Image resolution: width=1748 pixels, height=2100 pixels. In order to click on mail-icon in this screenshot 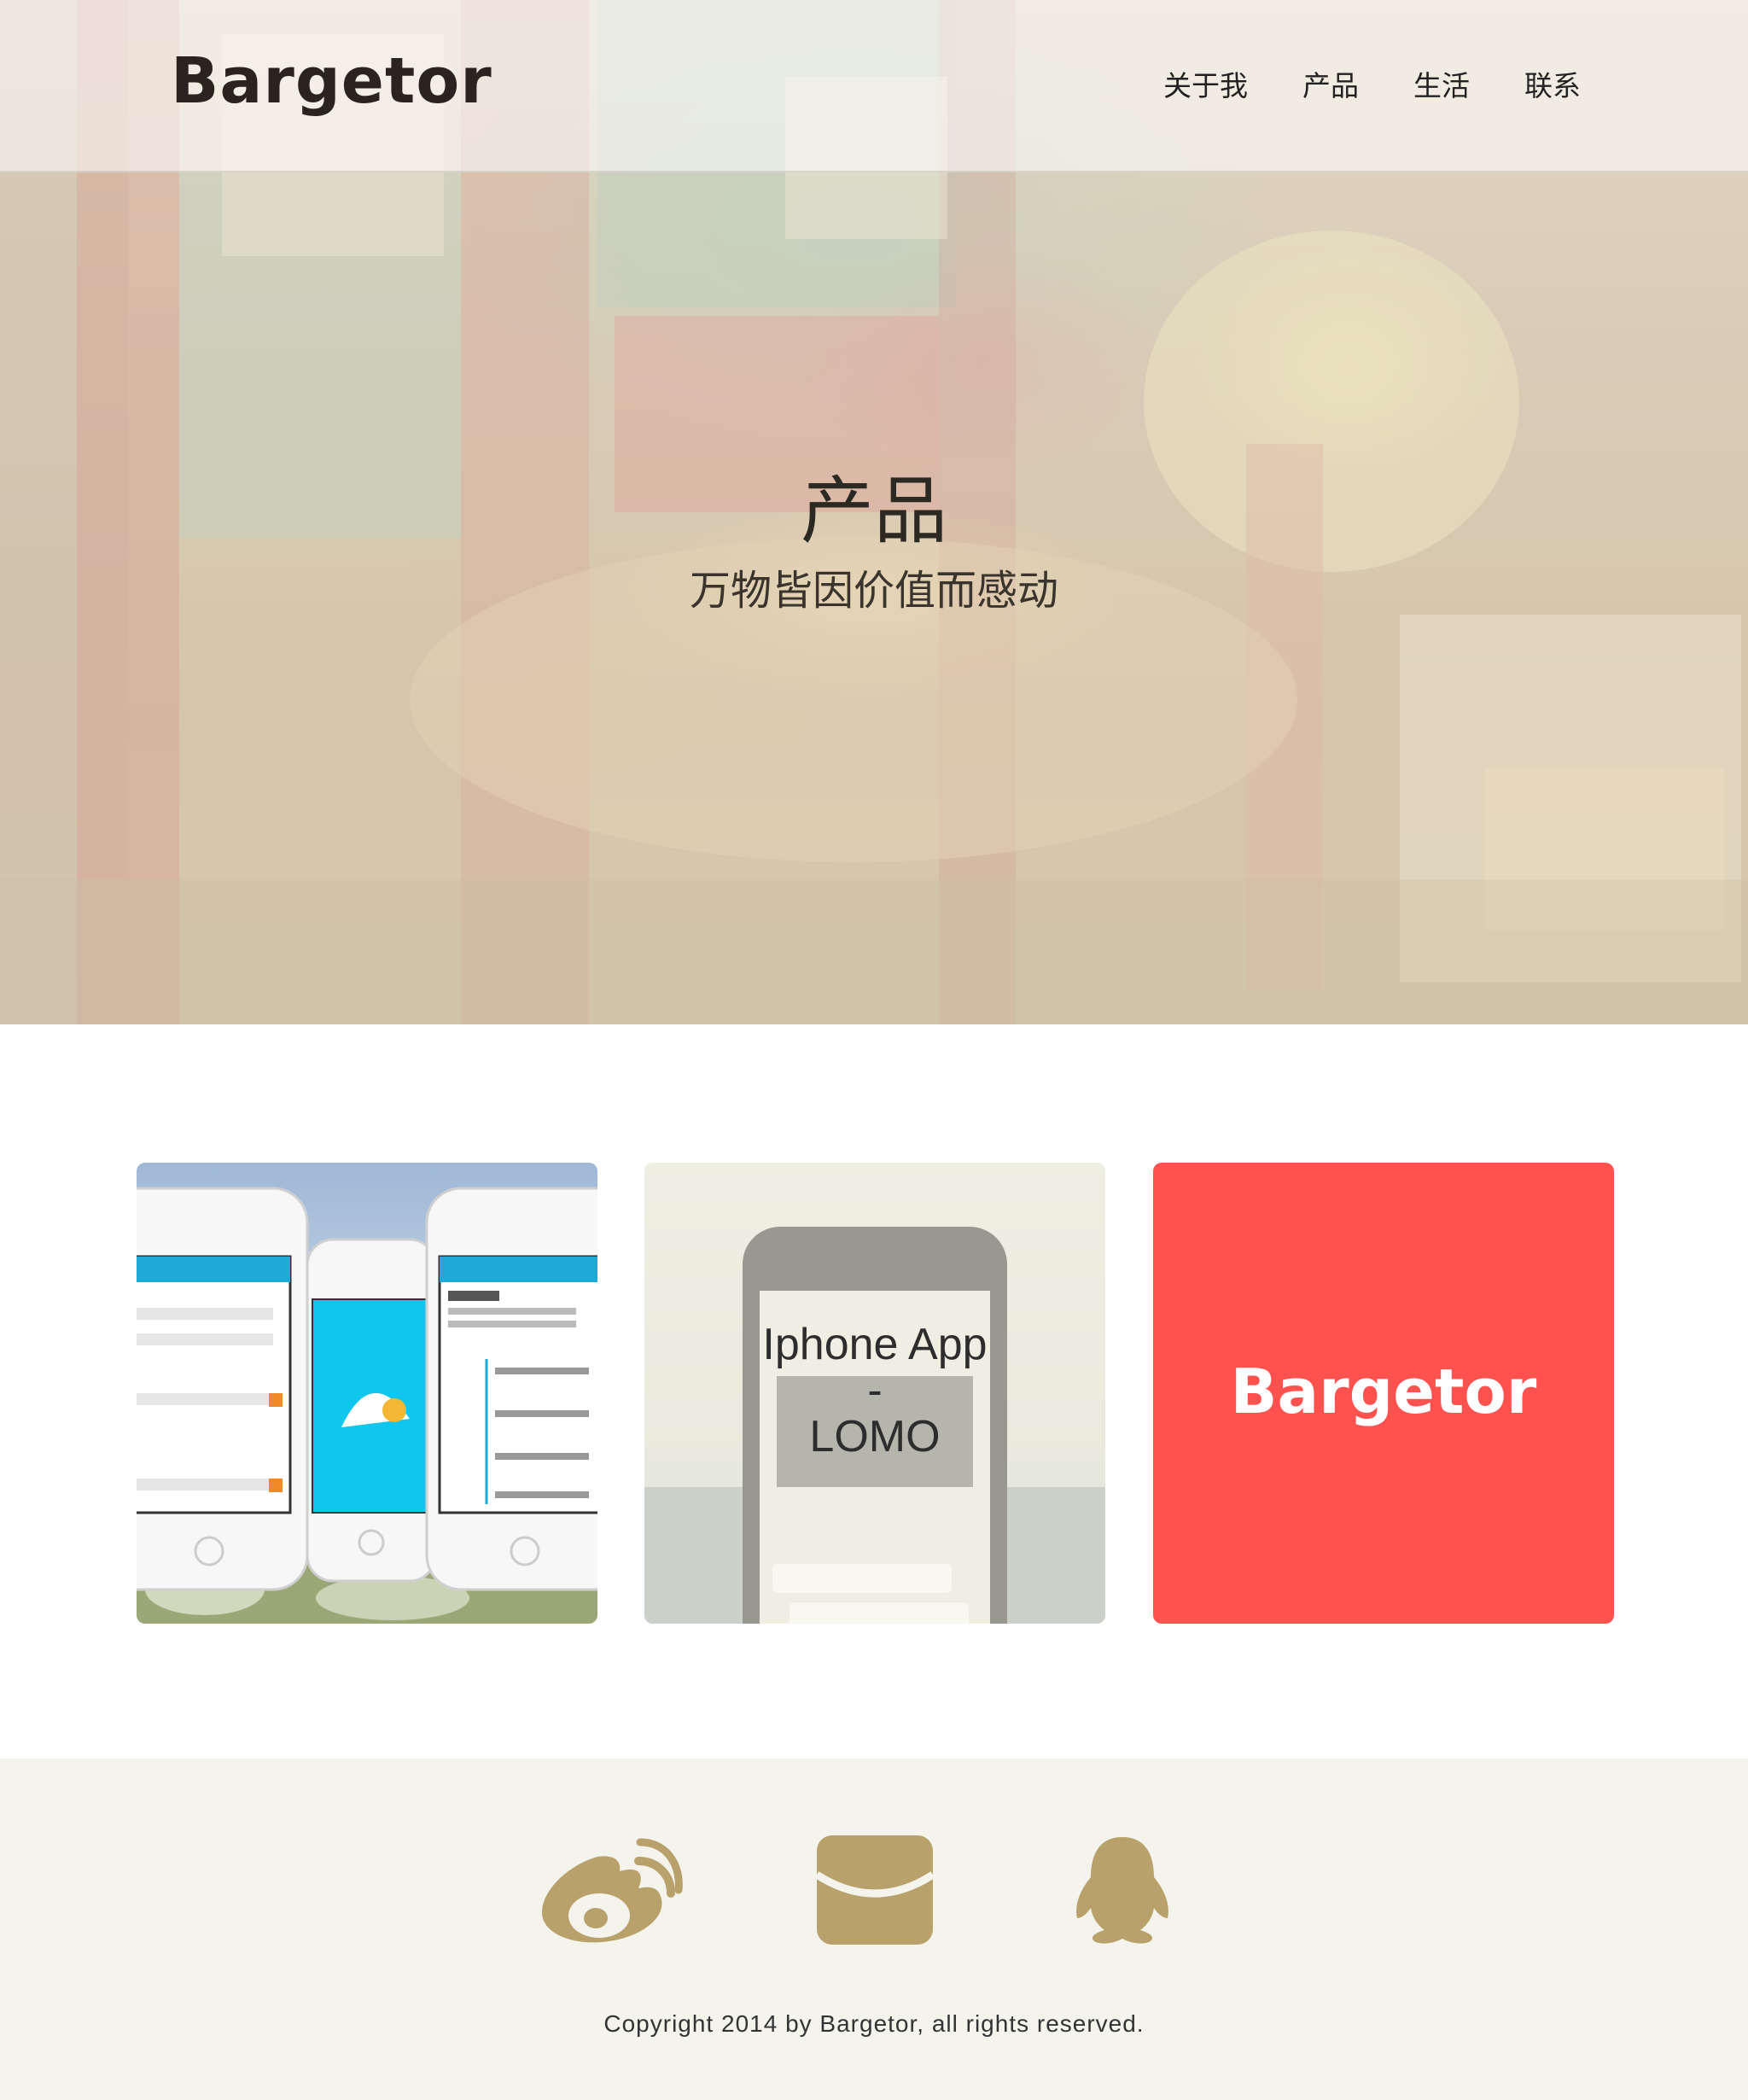, I will do `click(875, 1890)`.